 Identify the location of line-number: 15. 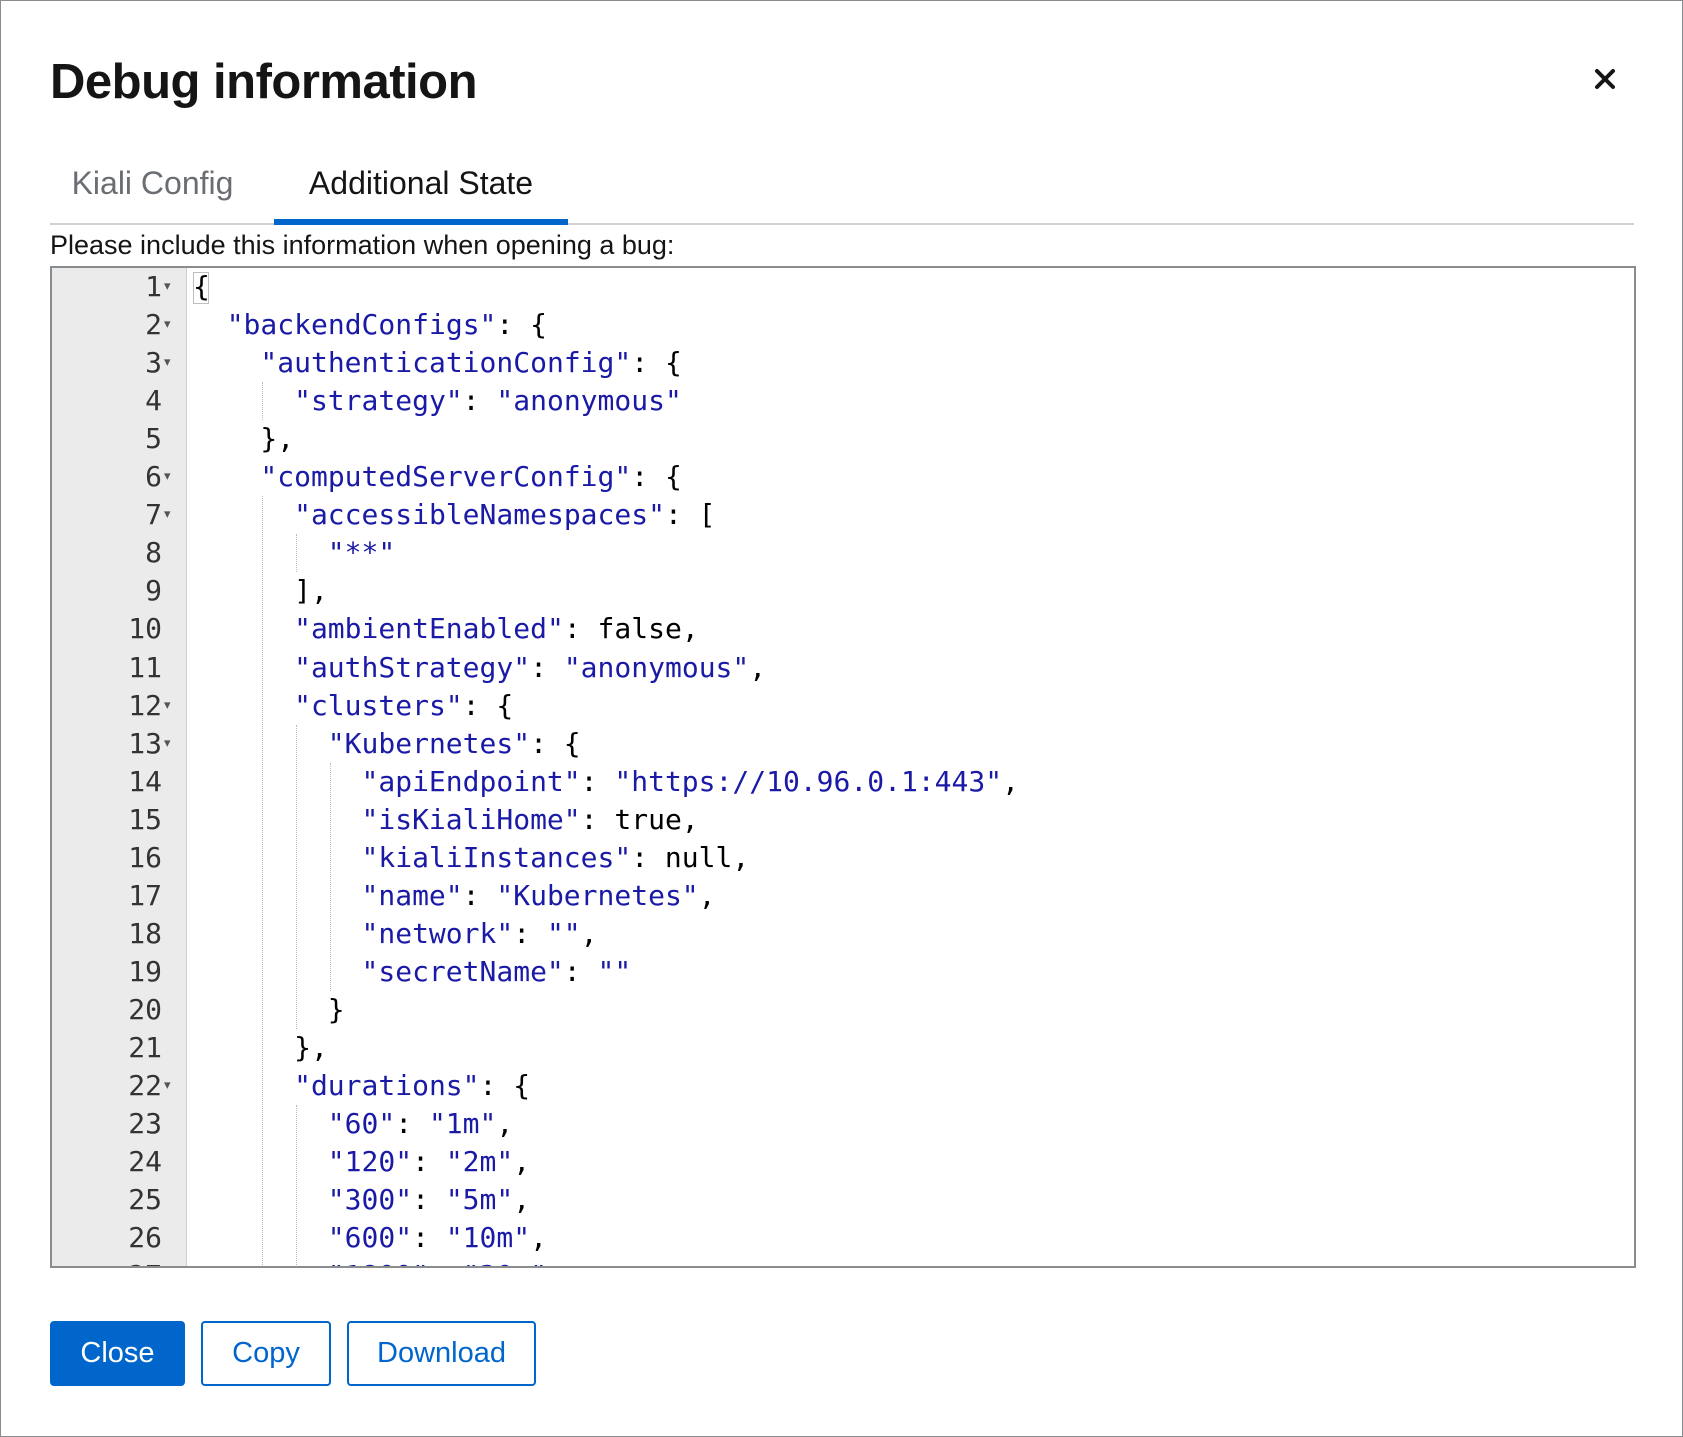
(145, 819).